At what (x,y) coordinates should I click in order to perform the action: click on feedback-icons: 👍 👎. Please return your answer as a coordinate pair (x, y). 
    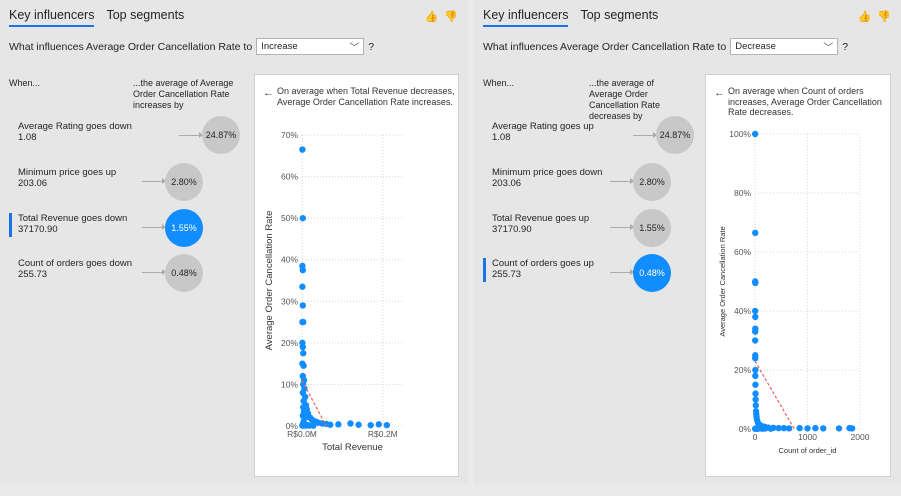
    Looking at the image, I should click on (441, 16).